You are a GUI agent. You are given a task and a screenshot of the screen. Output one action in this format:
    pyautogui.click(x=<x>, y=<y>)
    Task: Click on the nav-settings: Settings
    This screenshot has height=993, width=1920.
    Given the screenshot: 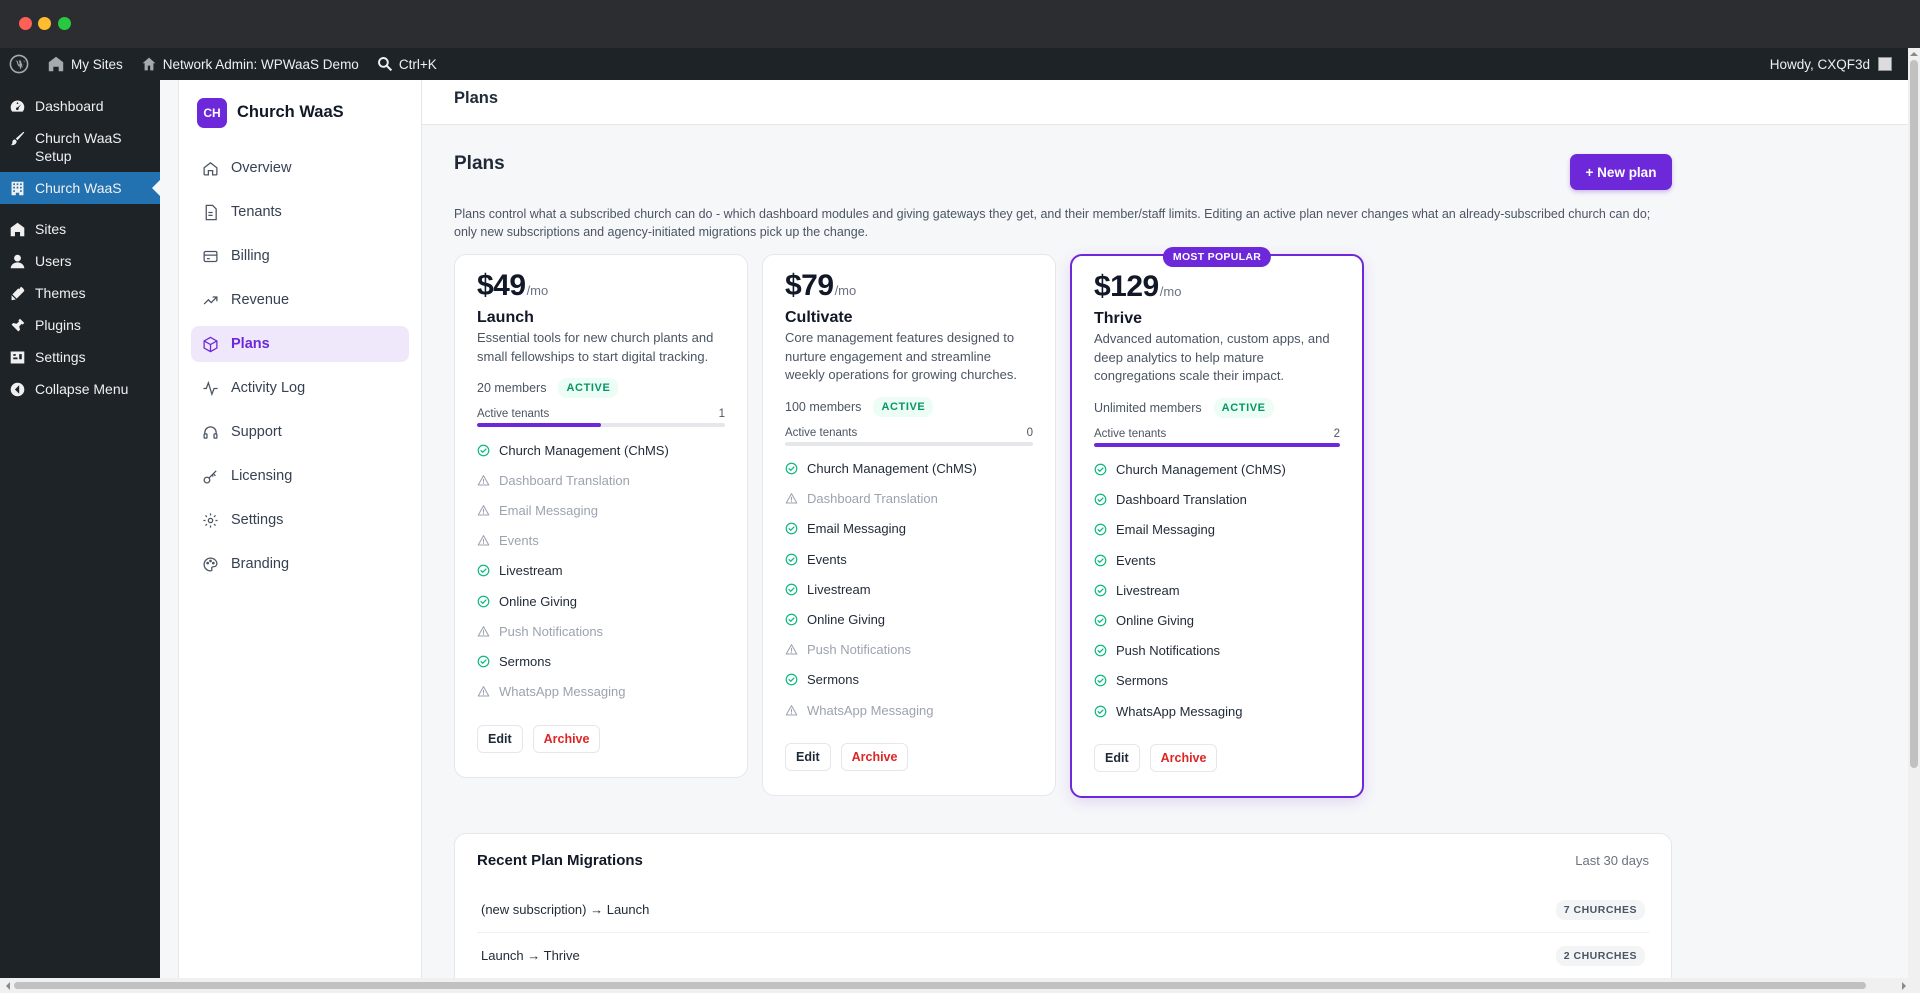 What is the action you would take?
    pyautogui.click(x=300, y=520)
    